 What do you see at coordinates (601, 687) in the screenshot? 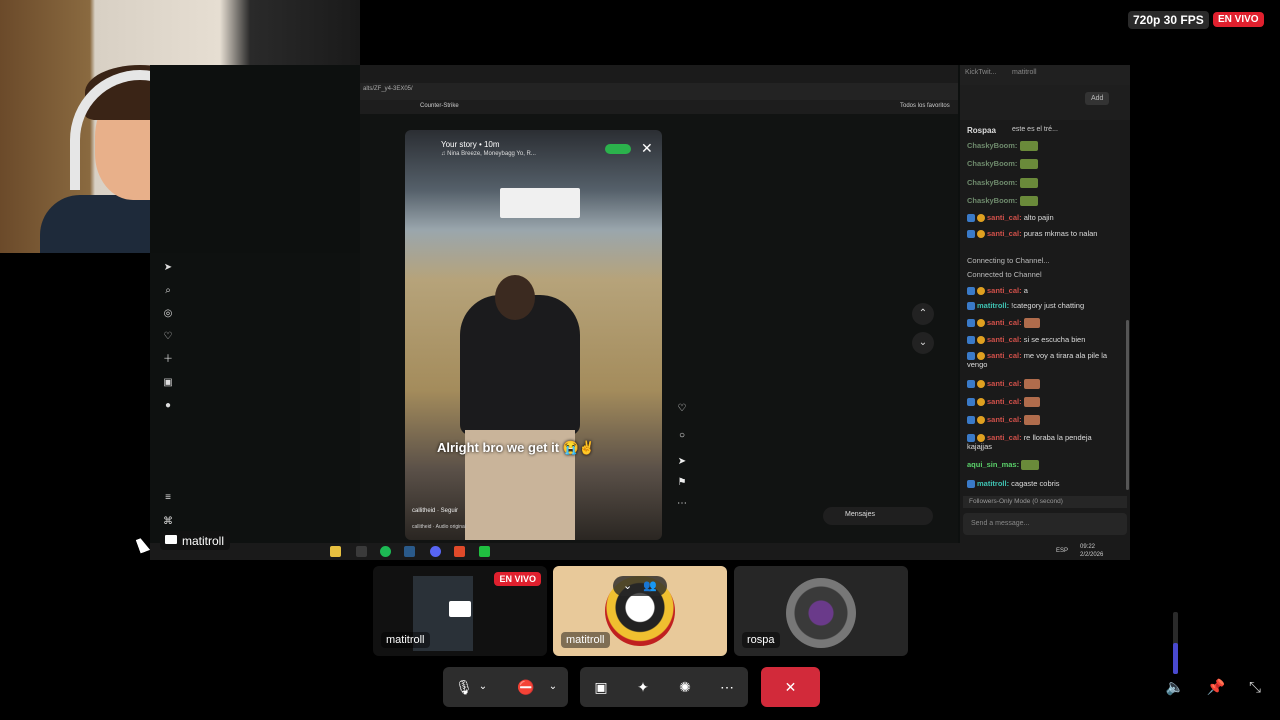
I see `screen-share-icon: ▣` at bounding box center [601, 687].